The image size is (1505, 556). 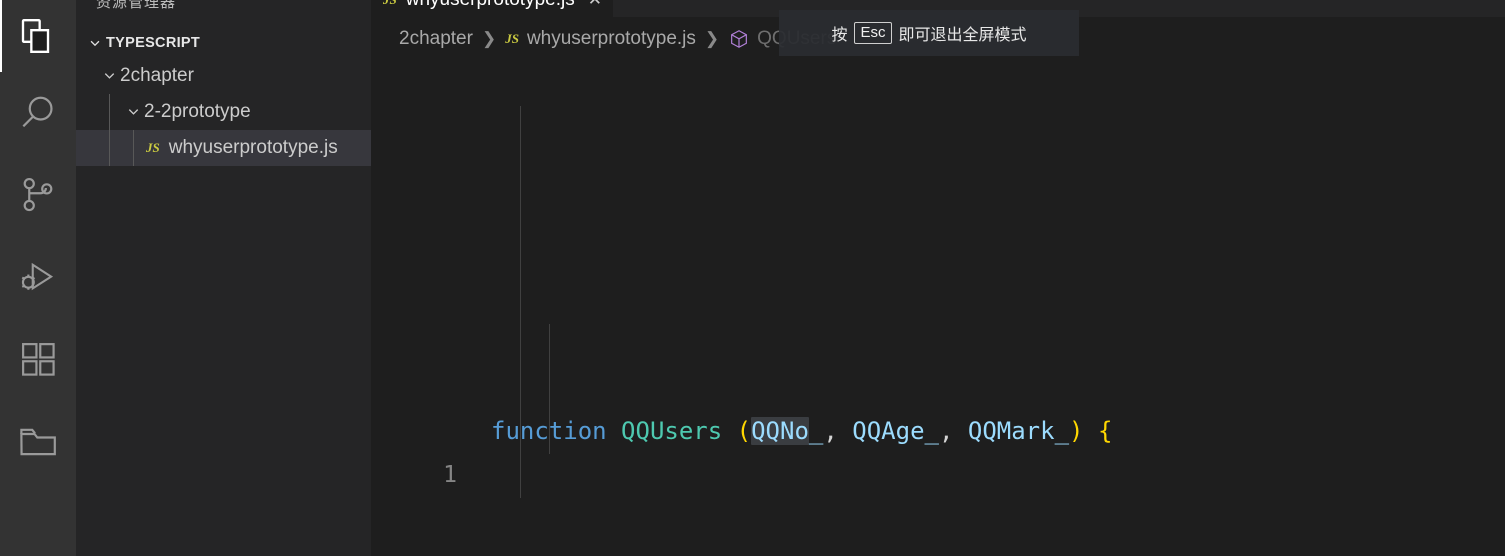 I want to click on tree-item-label: 2-2prototype, so click(x=197, y=111).